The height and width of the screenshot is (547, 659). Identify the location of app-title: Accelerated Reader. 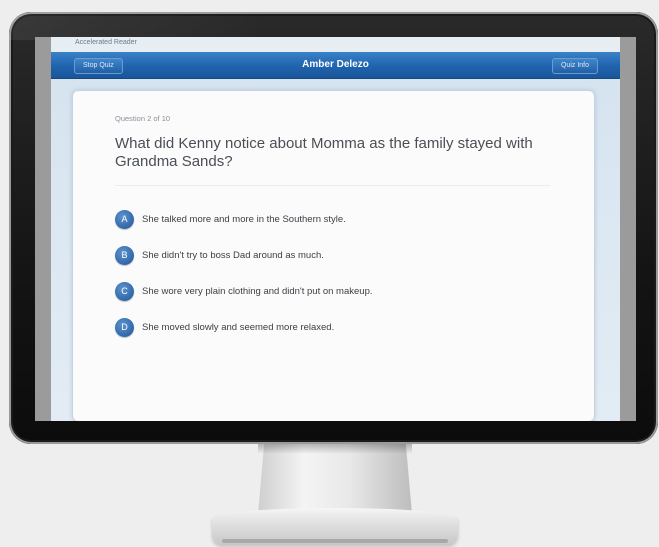
(106, 42).